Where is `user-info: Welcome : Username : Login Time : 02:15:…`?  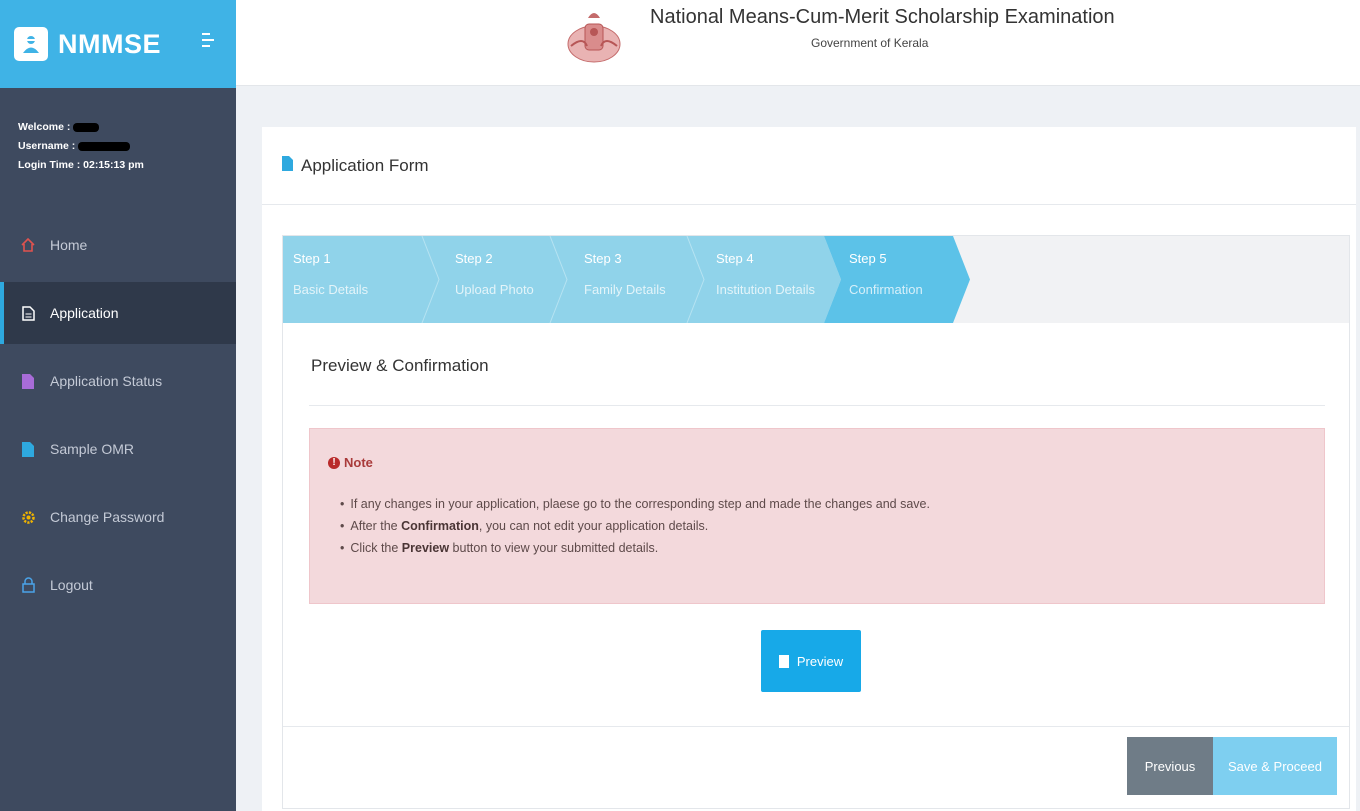 user-info: Welcome : Username : Login Time : 02:15:… is located at coordinates (118, 131).